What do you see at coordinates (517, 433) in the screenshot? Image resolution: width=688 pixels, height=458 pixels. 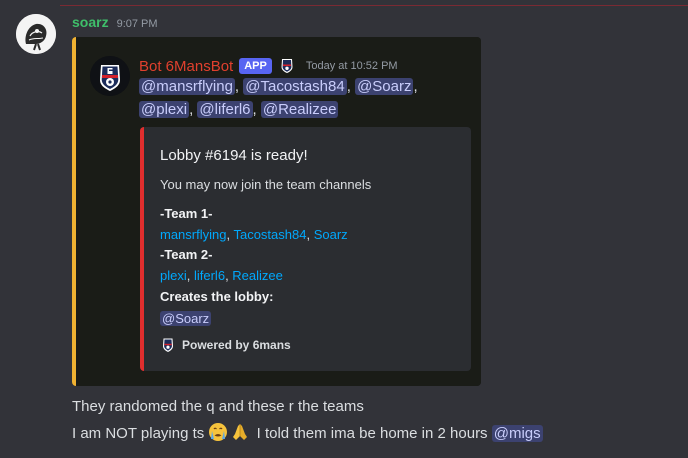 I see `user-mention: @migs` at bounding box center [517, 433].